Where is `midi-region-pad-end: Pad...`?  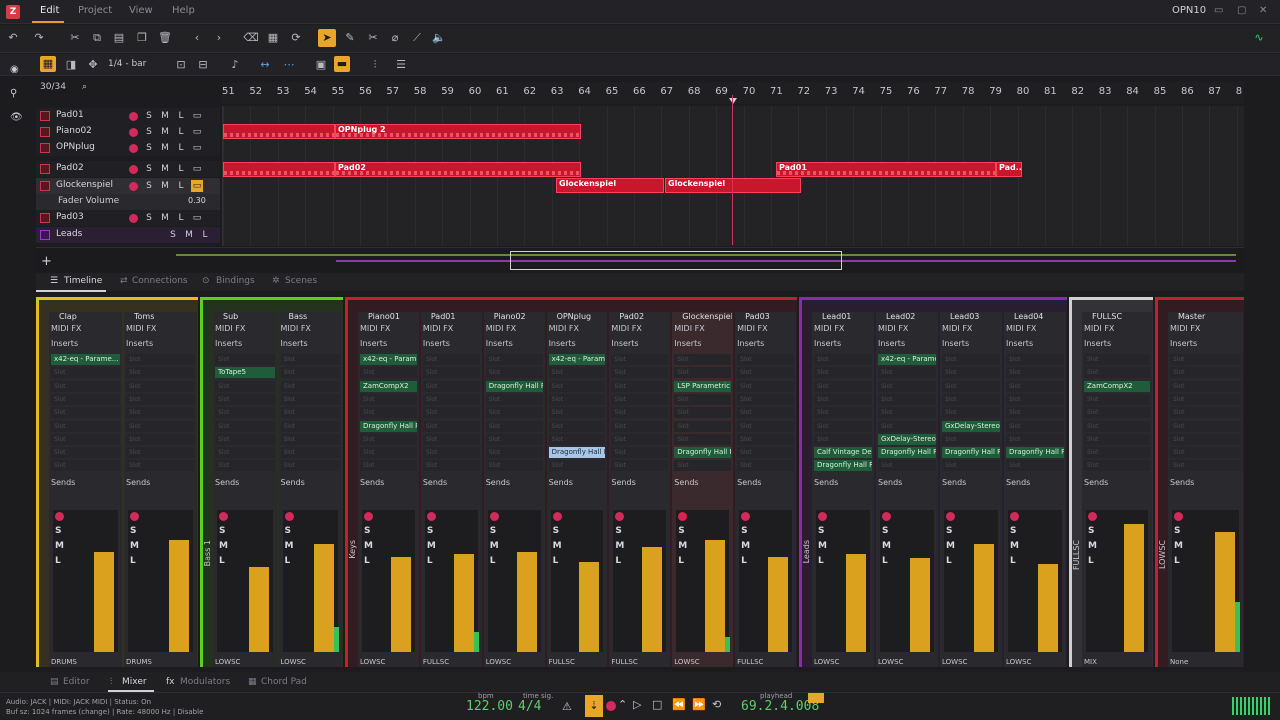 midi-region-pad-end: Pad... is located at coordinates (1009, 169).